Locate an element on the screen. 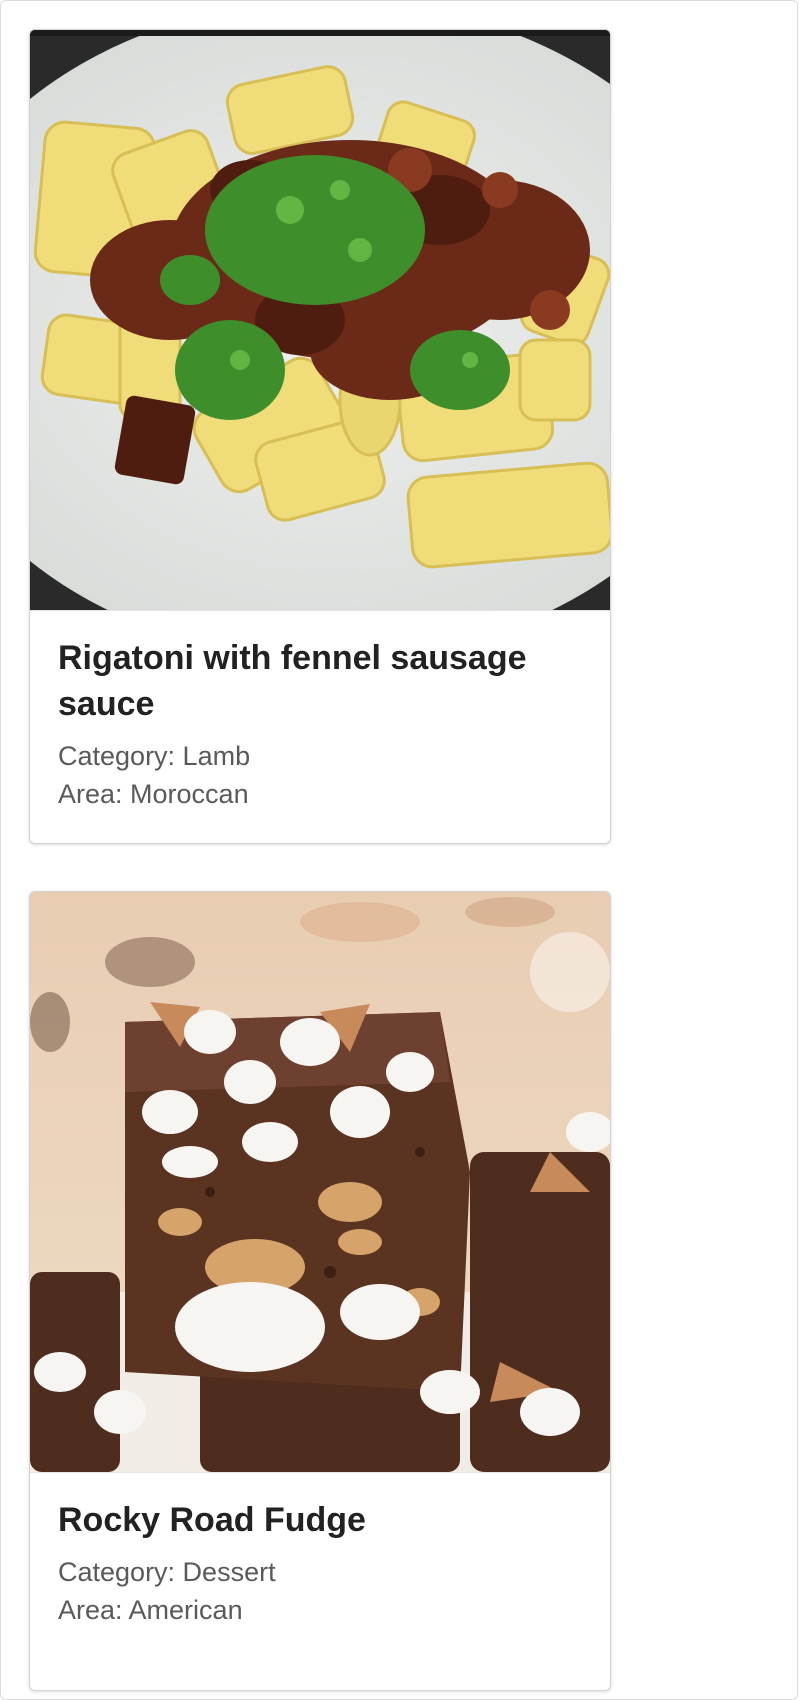 The height and width of the screenshot is (1700, 800). recipe-area: Area: Moroccan is located at coordinates (153, 794).